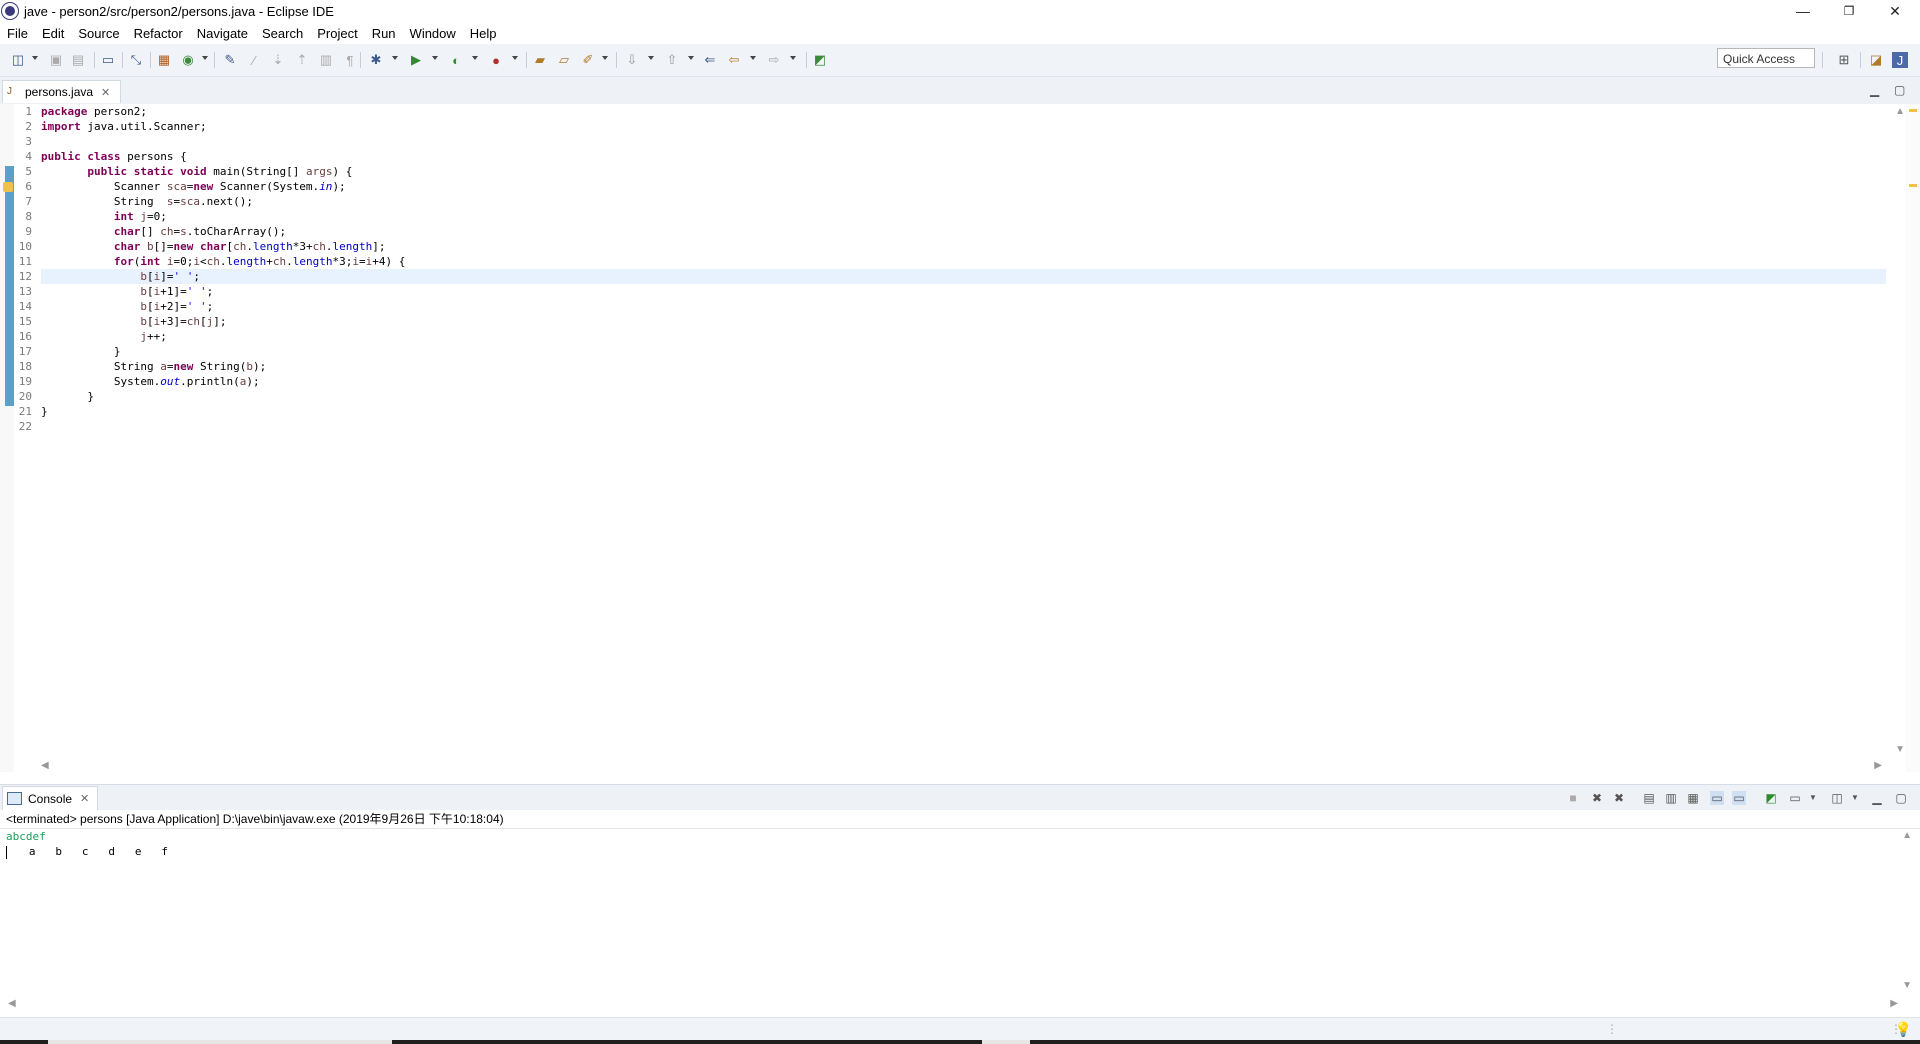  What do you see at coordinates (395, 58) in the screenshot?
I see `debug-dropdown-icon` at bounding box center [395, 58].